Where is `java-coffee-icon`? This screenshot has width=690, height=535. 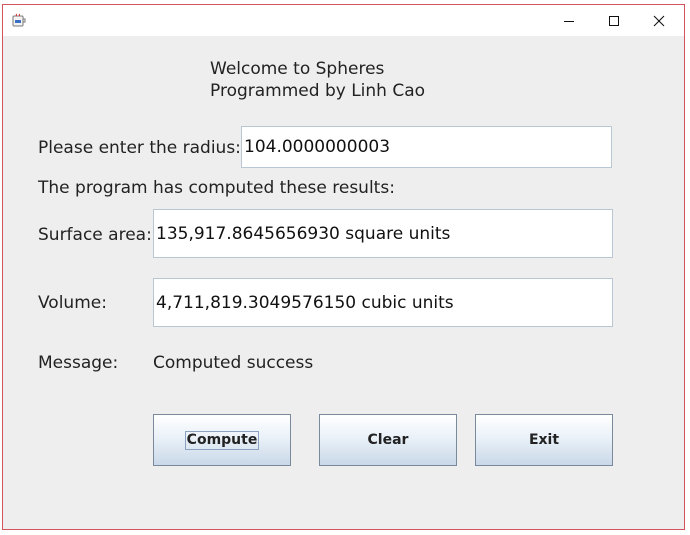
java-coffee-icon is located at coordinates (19, 20).